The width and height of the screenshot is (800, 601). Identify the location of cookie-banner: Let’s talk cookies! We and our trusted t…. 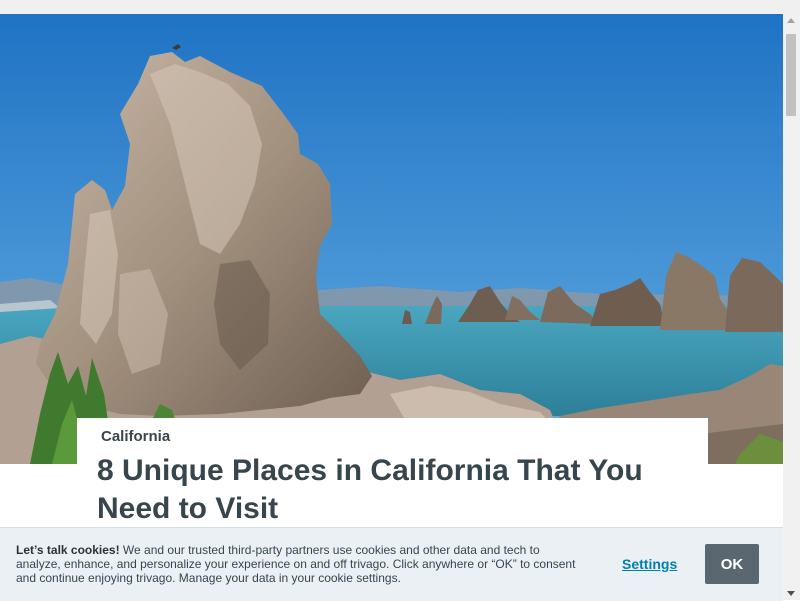
(391, 564).